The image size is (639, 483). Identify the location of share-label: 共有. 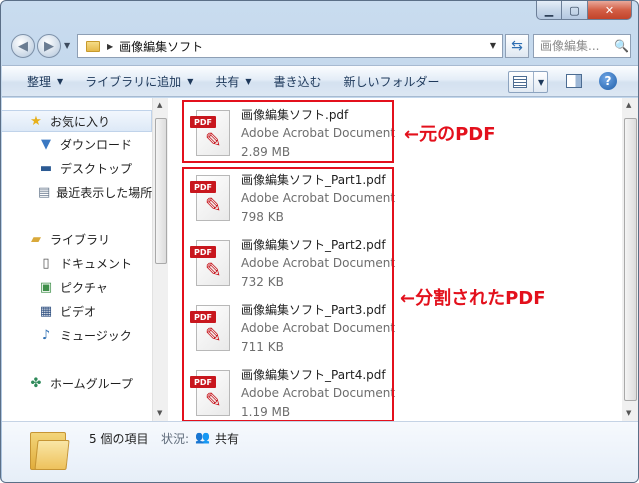
(227, 81).